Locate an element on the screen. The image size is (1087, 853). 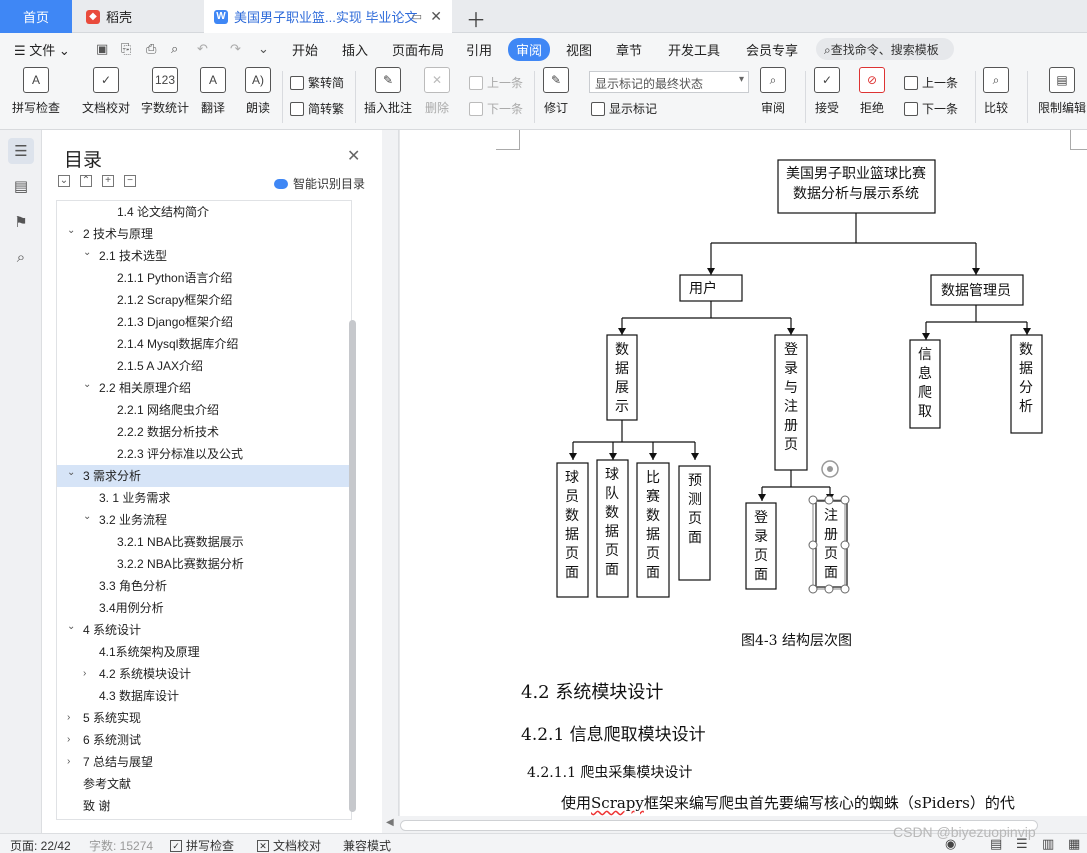
next-comment-button: 下一条 is located at coordinates (496, 108).